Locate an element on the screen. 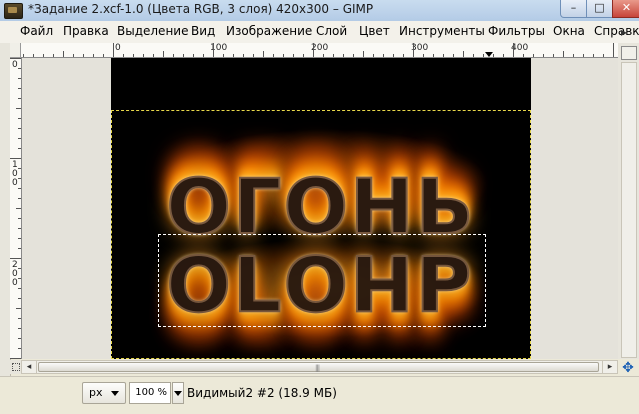  selection-marquee is located at coordinates (322, 280).